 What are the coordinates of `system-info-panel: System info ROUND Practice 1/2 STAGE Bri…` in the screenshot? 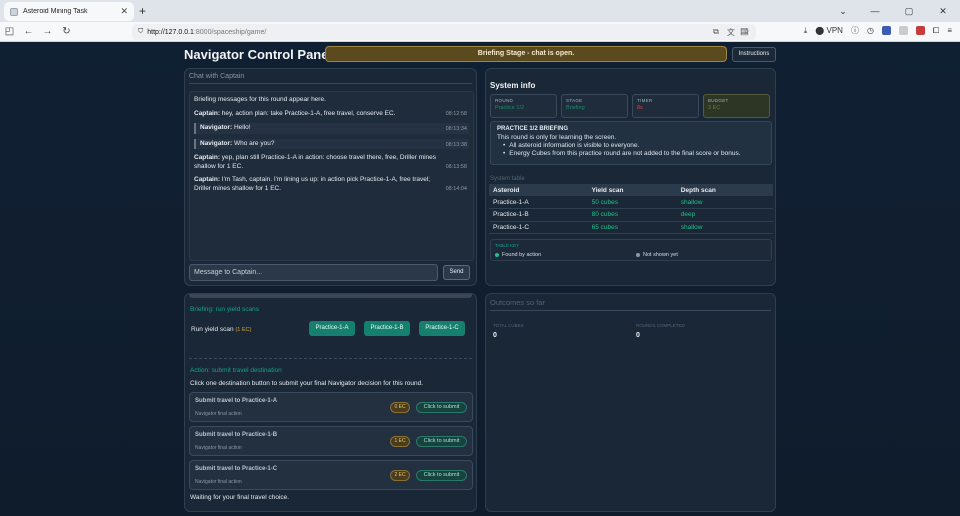 It's located at (630, 177).